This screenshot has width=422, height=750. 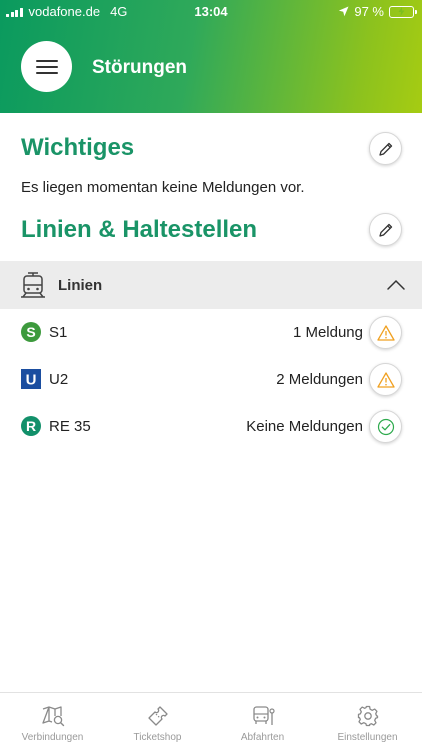 I want to click on battery-icon, so click(x=403, y=11).